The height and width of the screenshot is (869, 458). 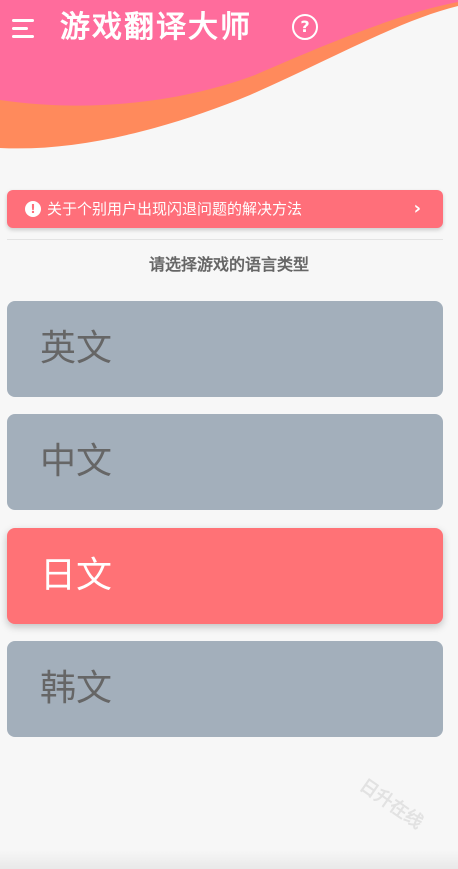 I want to click on language-option-chinese: 中文, so click(x=225, y=462).